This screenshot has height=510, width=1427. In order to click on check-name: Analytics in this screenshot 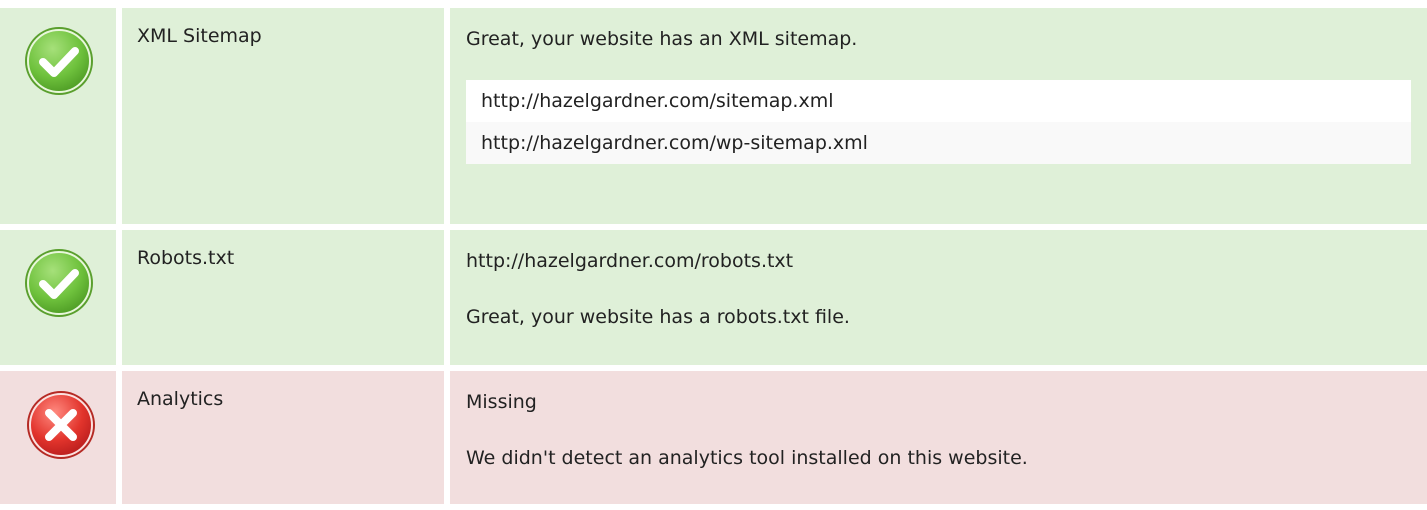, I will do `click(283, 437)`.